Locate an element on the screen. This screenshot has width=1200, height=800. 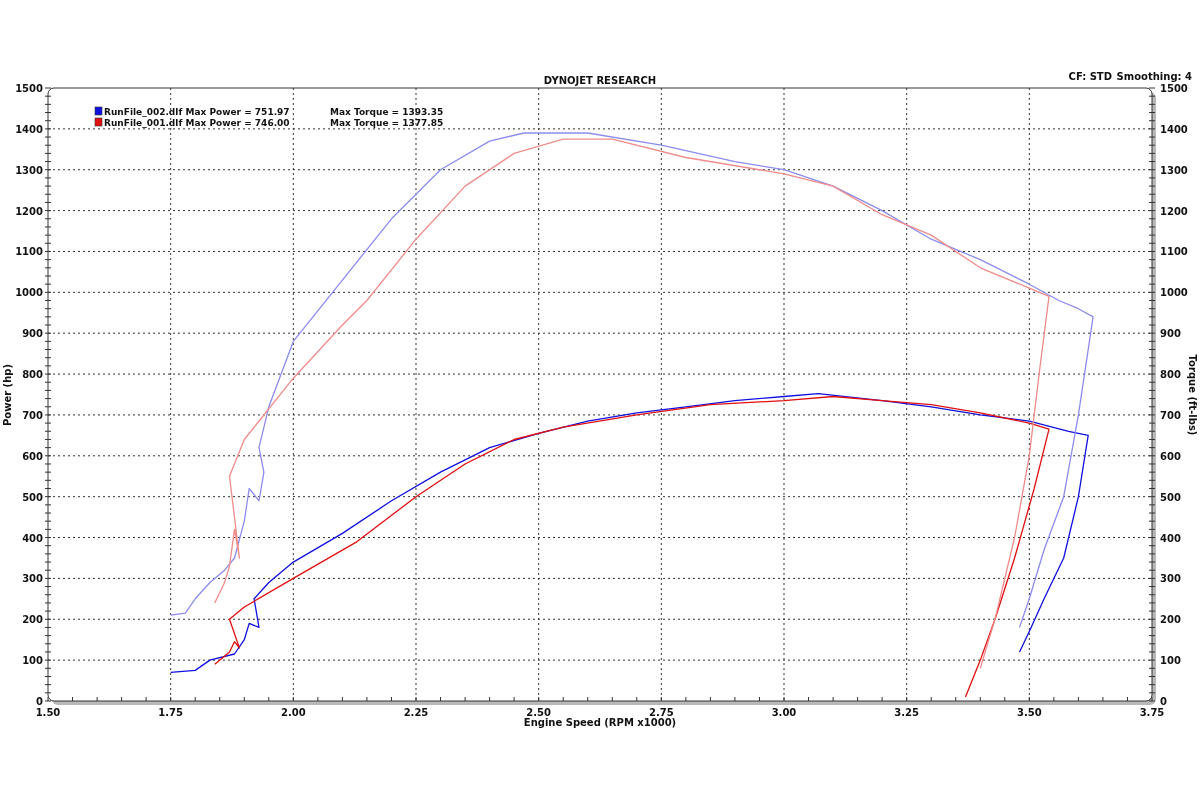
x-tick-label: 2.00 is located at coordinates (293, 712).